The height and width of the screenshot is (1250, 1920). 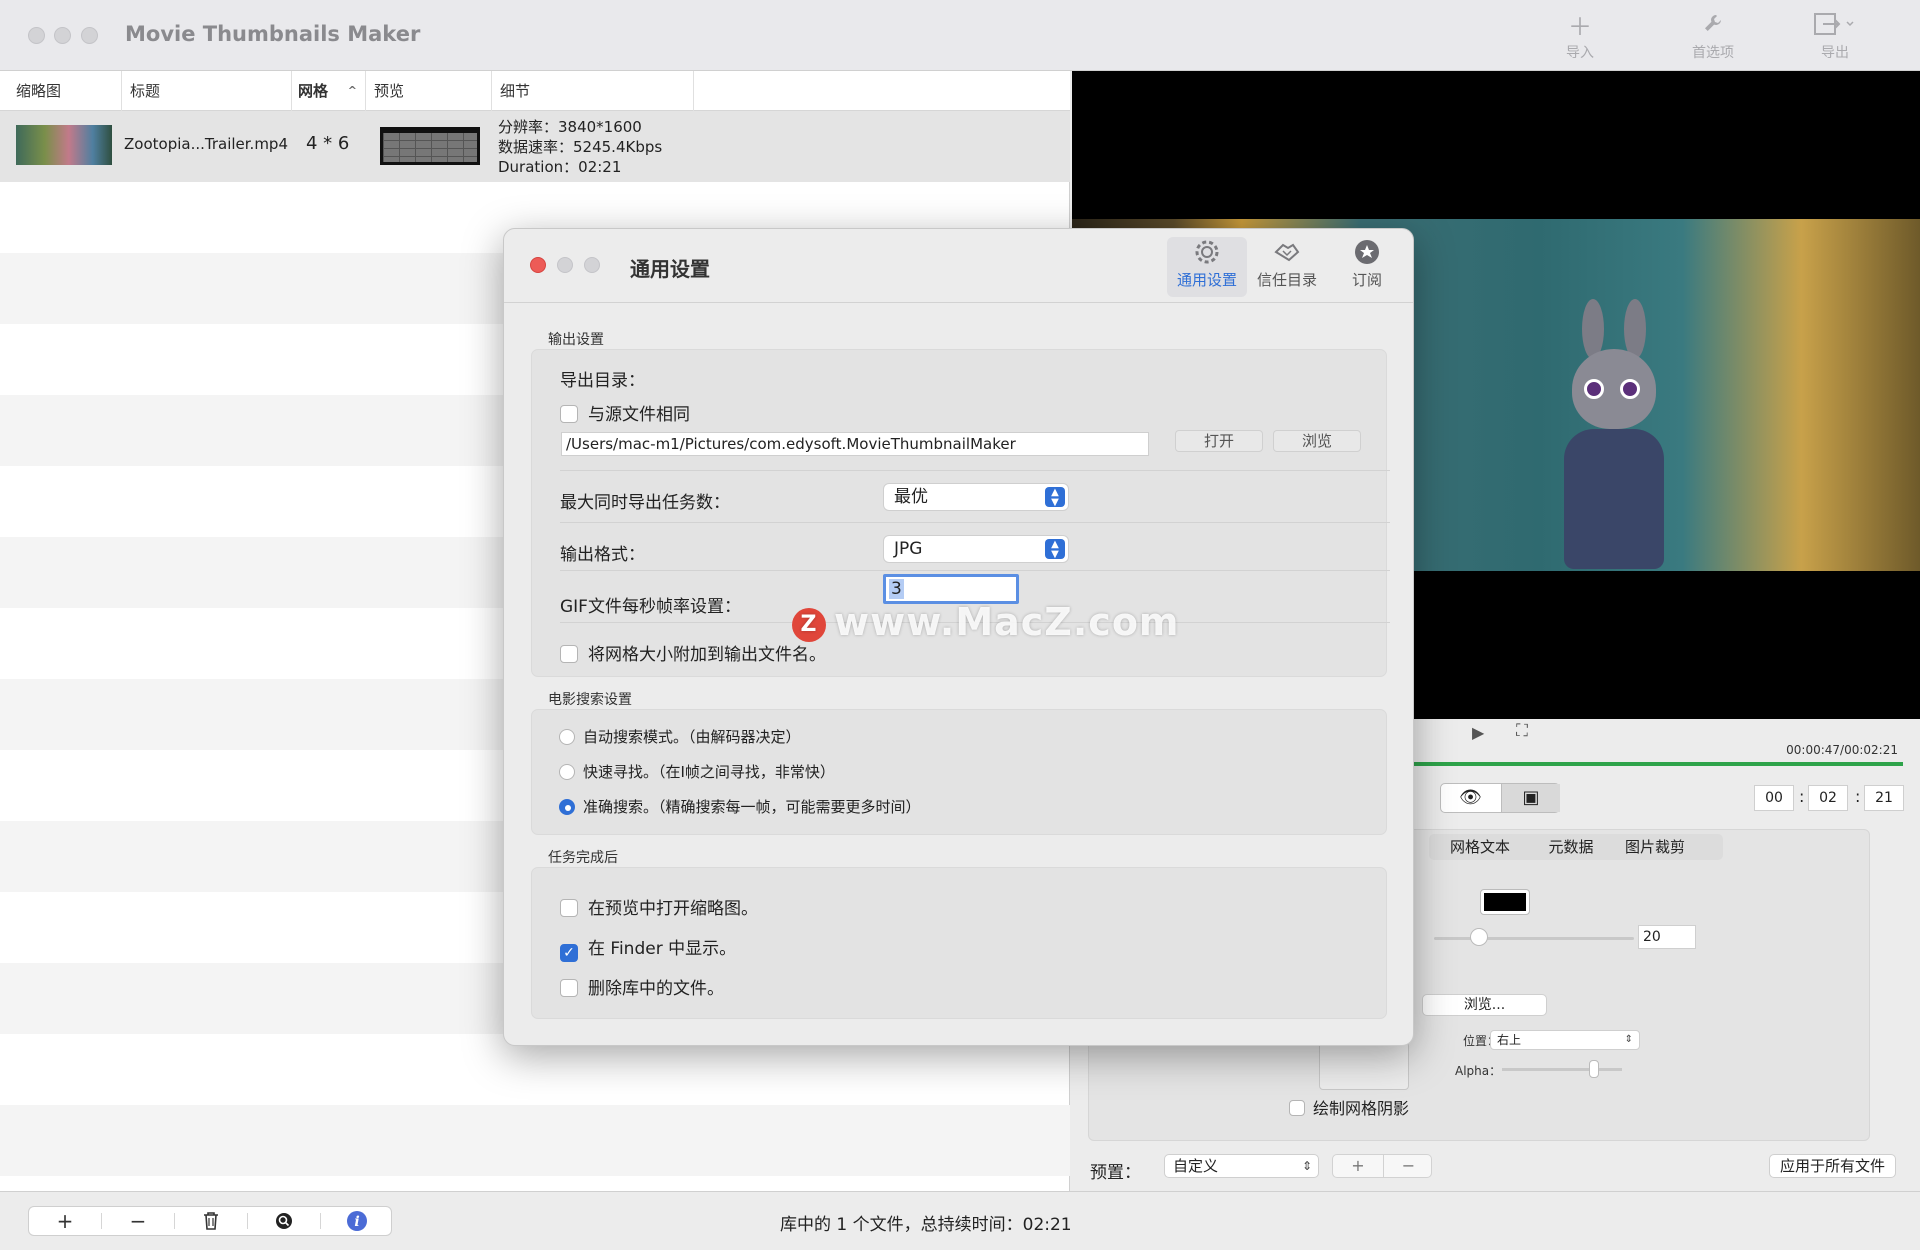 What do you see at coordinates (66, 91) in the screenshot?
I see `column-thumbnail: 缩略图` at bounding box center [66, 91].